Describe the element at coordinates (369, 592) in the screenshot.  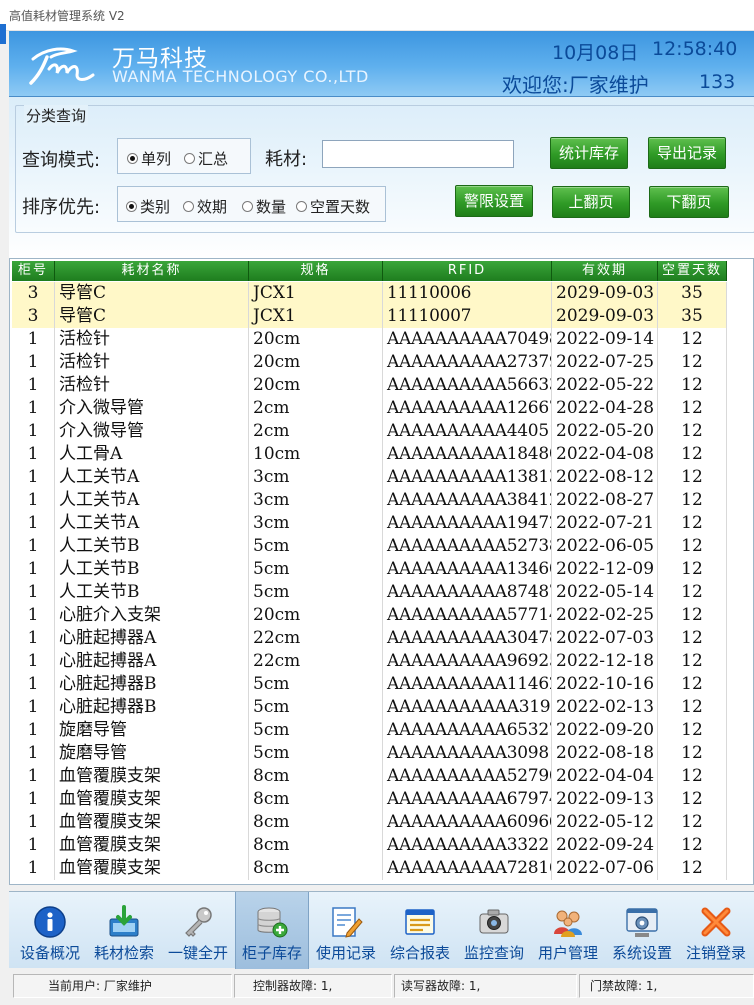
I see `table-row: 1 人工关节B 5cm AAAAAAAAAA874878 2022-05-14 12` at that location.